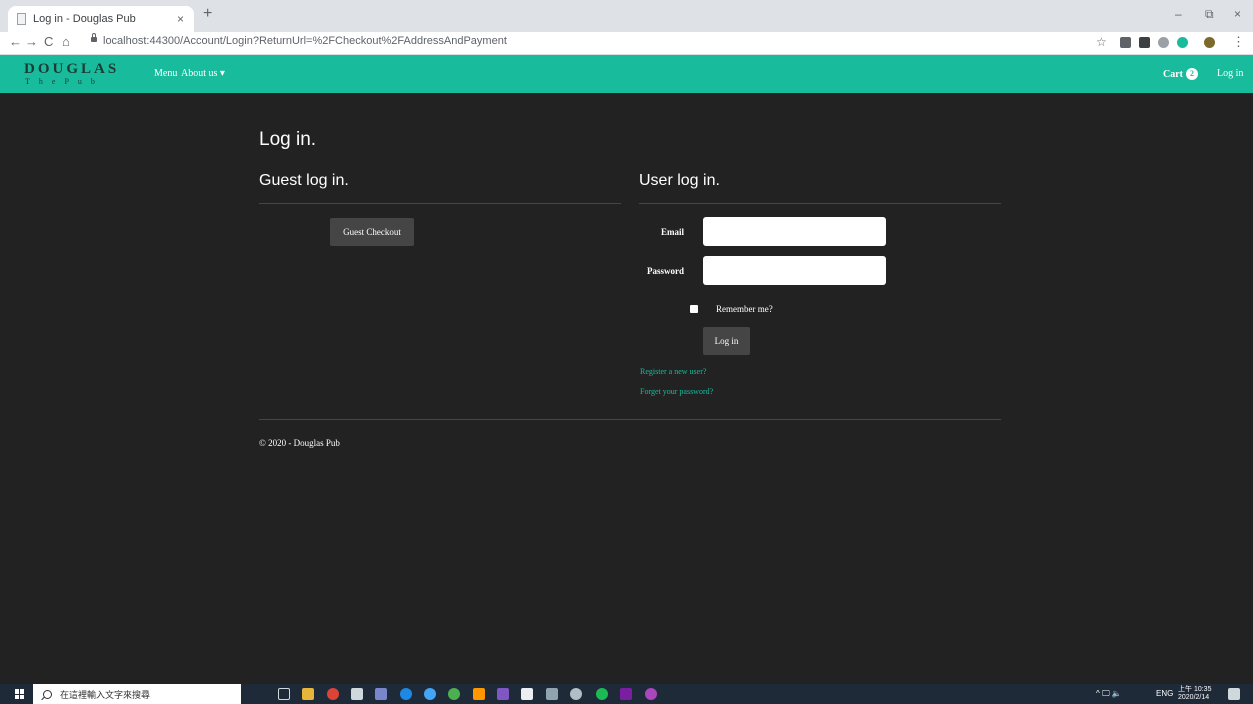 The width and height of the screenshot is (1253, 704). I want to click on tray-date: 2020/2/14, so click(1193, 697).